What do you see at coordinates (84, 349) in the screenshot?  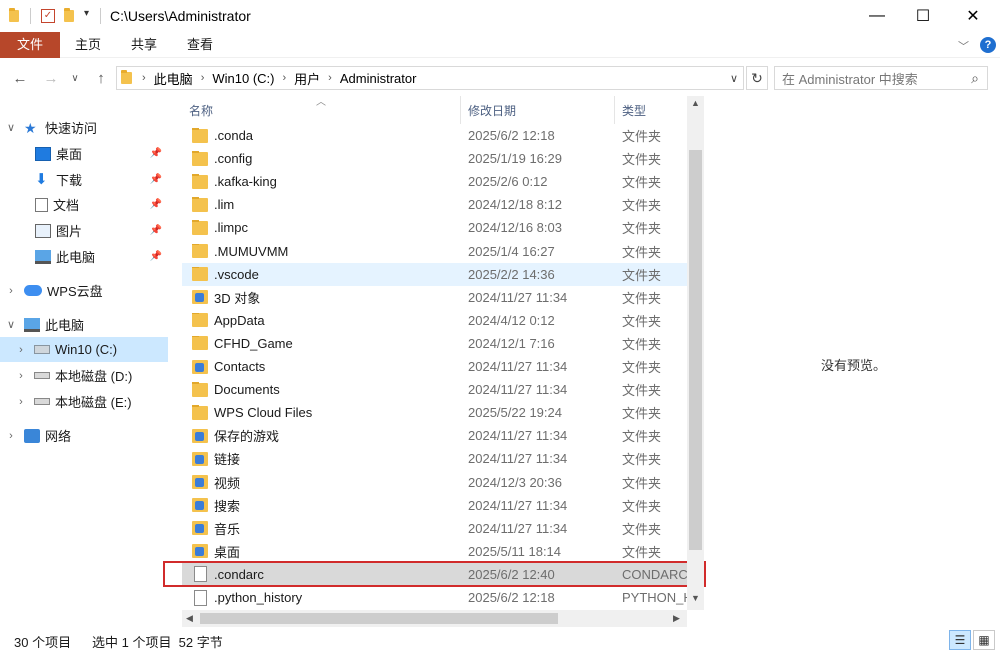 I see `nav-drive-c: › Win10 (C:)` at bounding box center [84, 349].